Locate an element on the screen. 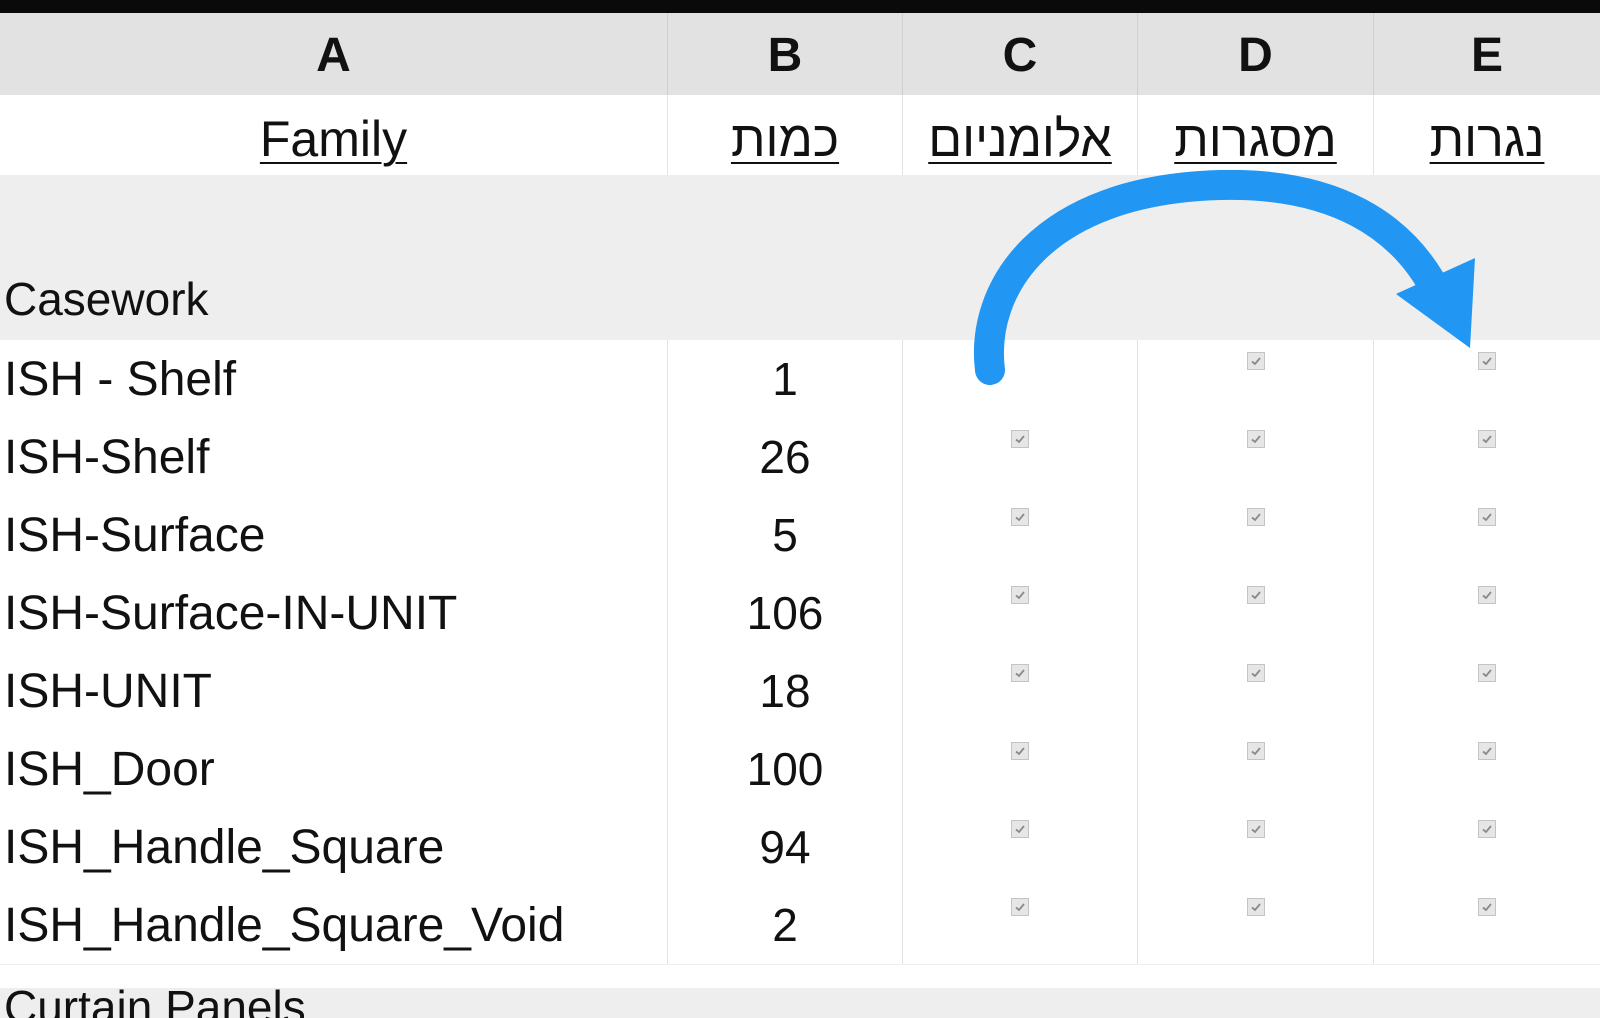 The height and width of the screenshot is (1018, 1600). family-cell: ISH - Shelf is located at coordinates (334, 379).